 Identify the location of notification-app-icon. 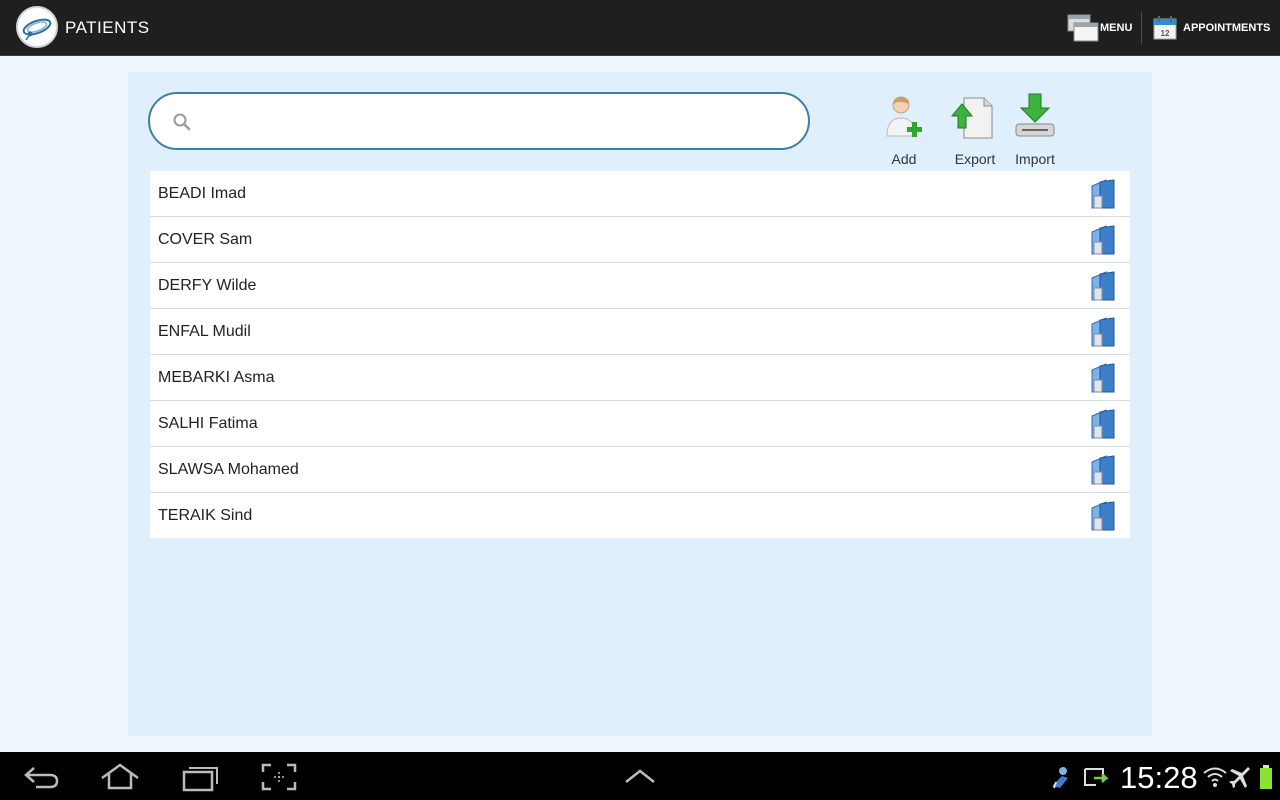
(1061, 777).